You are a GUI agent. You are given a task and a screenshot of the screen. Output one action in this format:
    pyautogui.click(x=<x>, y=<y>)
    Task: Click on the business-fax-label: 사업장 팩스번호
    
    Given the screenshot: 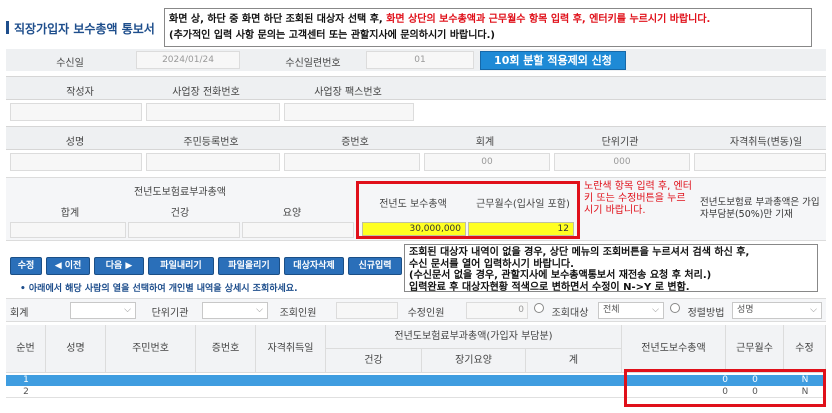 What is the action you would take?
    pyautogui.click(x=348, y=92)
    